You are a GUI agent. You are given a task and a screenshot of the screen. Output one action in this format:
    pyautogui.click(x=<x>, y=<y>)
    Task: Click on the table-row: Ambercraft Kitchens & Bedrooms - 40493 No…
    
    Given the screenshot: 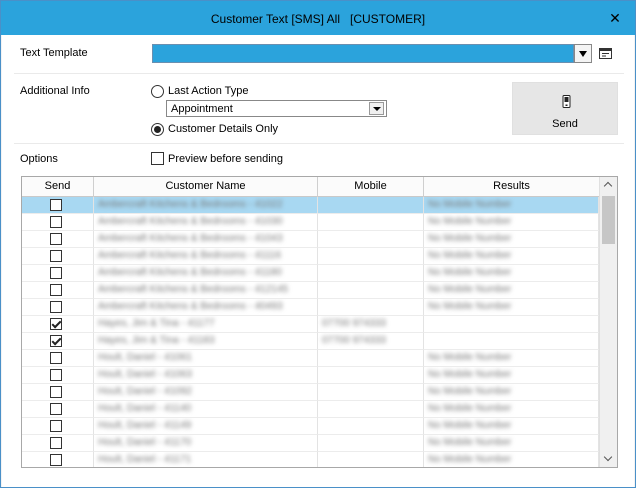 What is the action you would take?
    pyautogui.click(x=310, y=307)
    